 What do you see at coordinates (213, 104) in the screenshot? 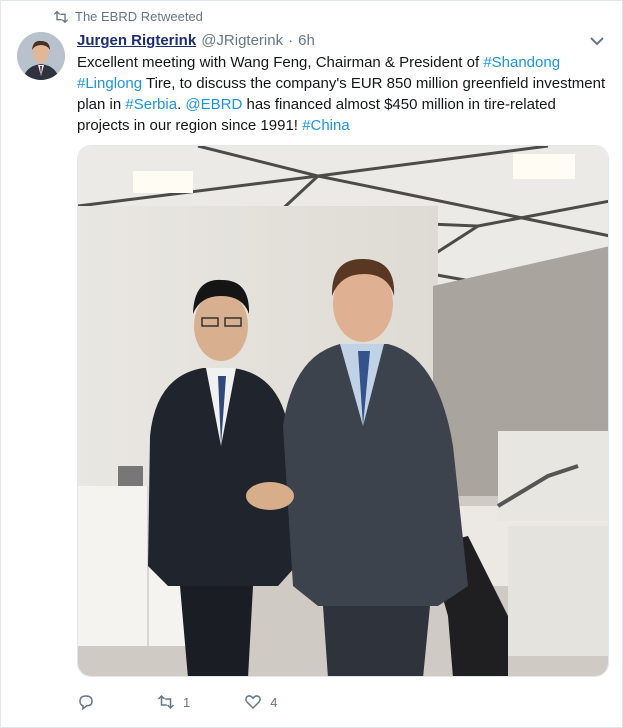
I see `mention-link: @EBRD` at bounding box center [213, 104].